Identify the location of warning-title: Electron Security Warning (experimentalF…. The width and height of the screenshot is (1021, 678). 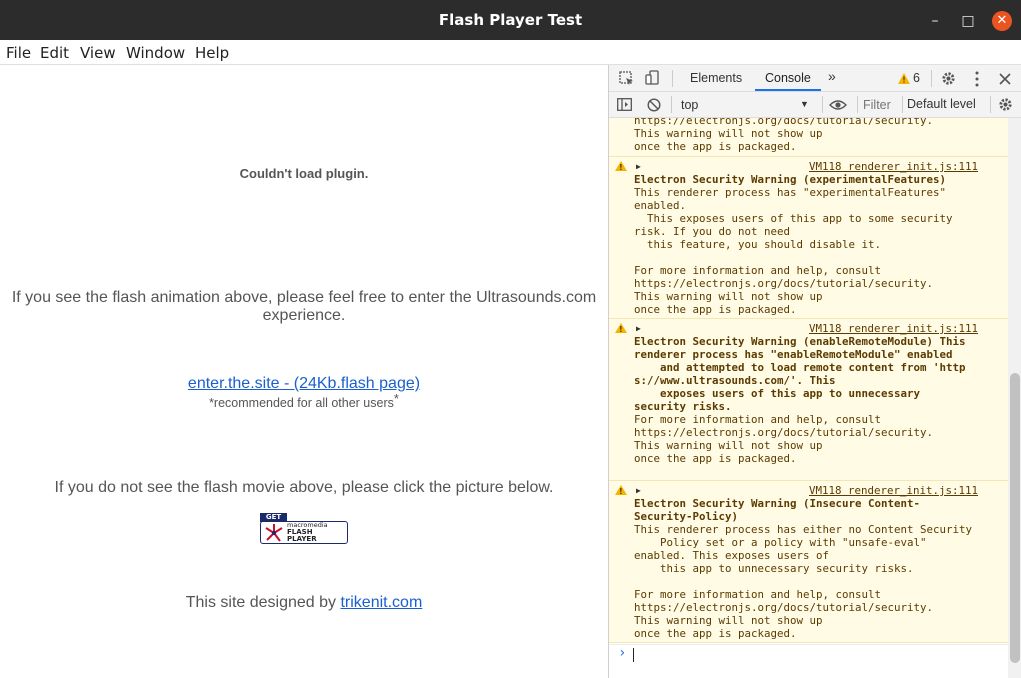
(790, 179).